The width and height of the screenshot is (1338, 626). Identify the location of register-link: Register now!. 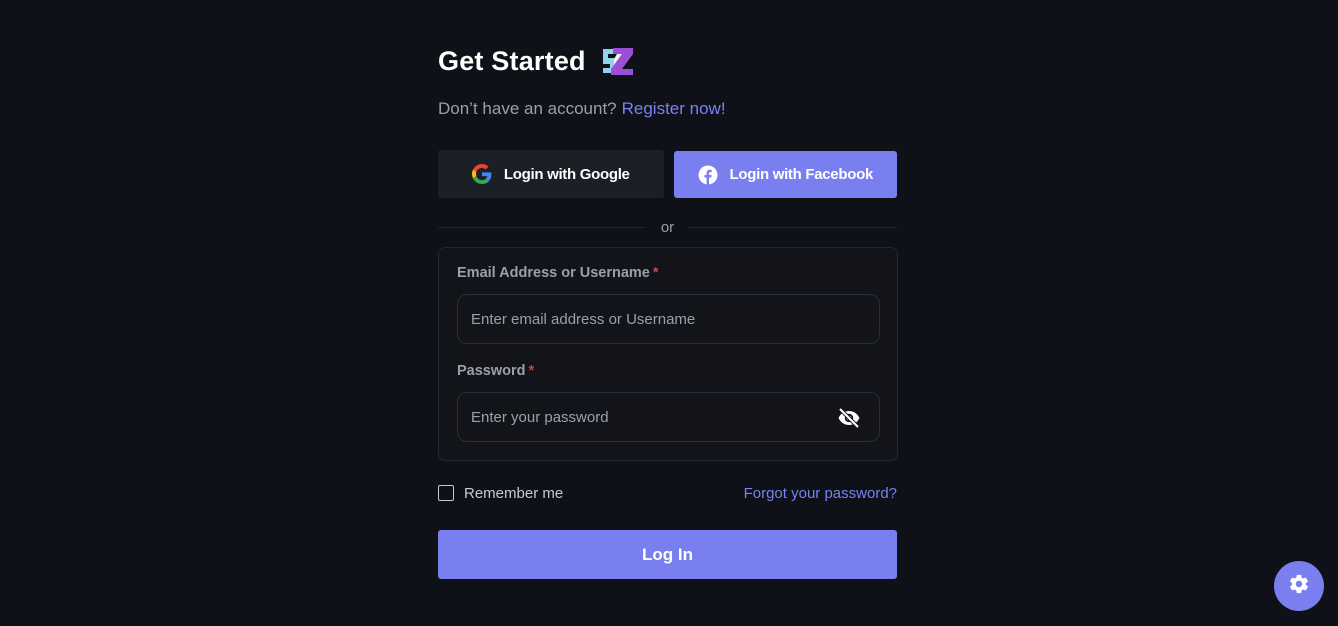
(674, 109).